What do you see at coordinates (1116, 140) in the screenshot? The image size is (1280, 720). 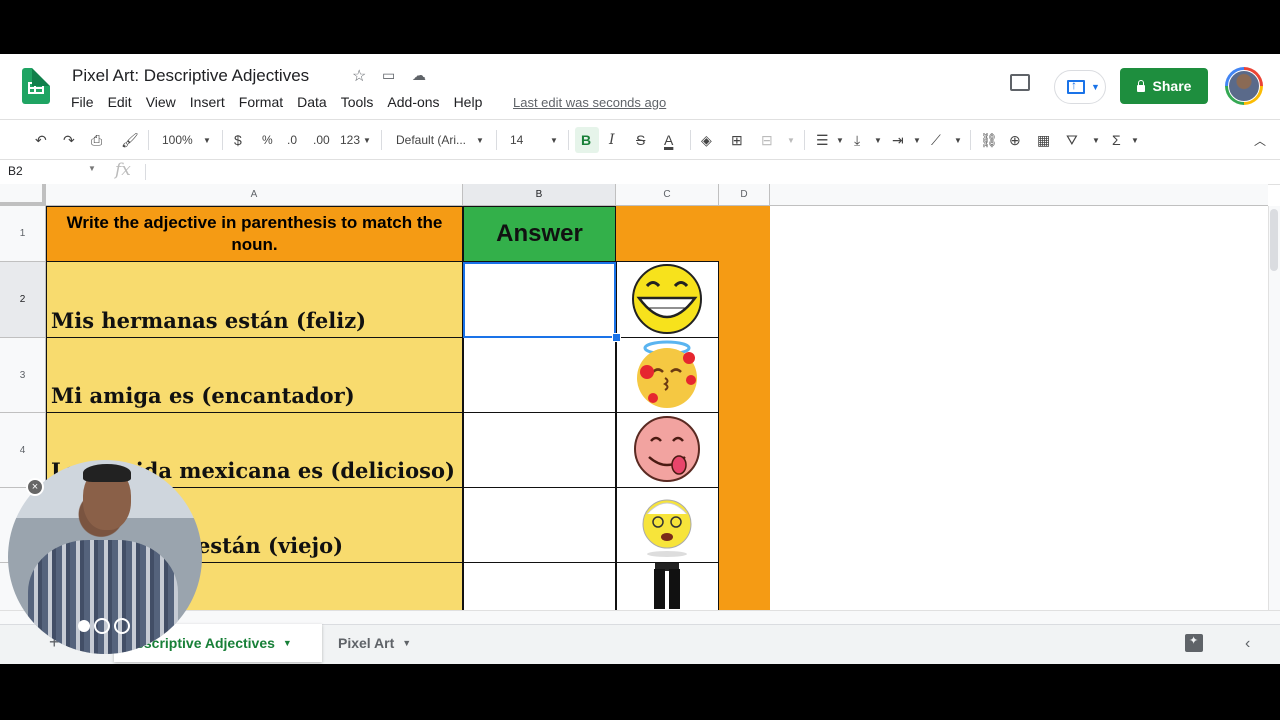 I see `functions-button: Σ` at bounding box center [1116, 140].